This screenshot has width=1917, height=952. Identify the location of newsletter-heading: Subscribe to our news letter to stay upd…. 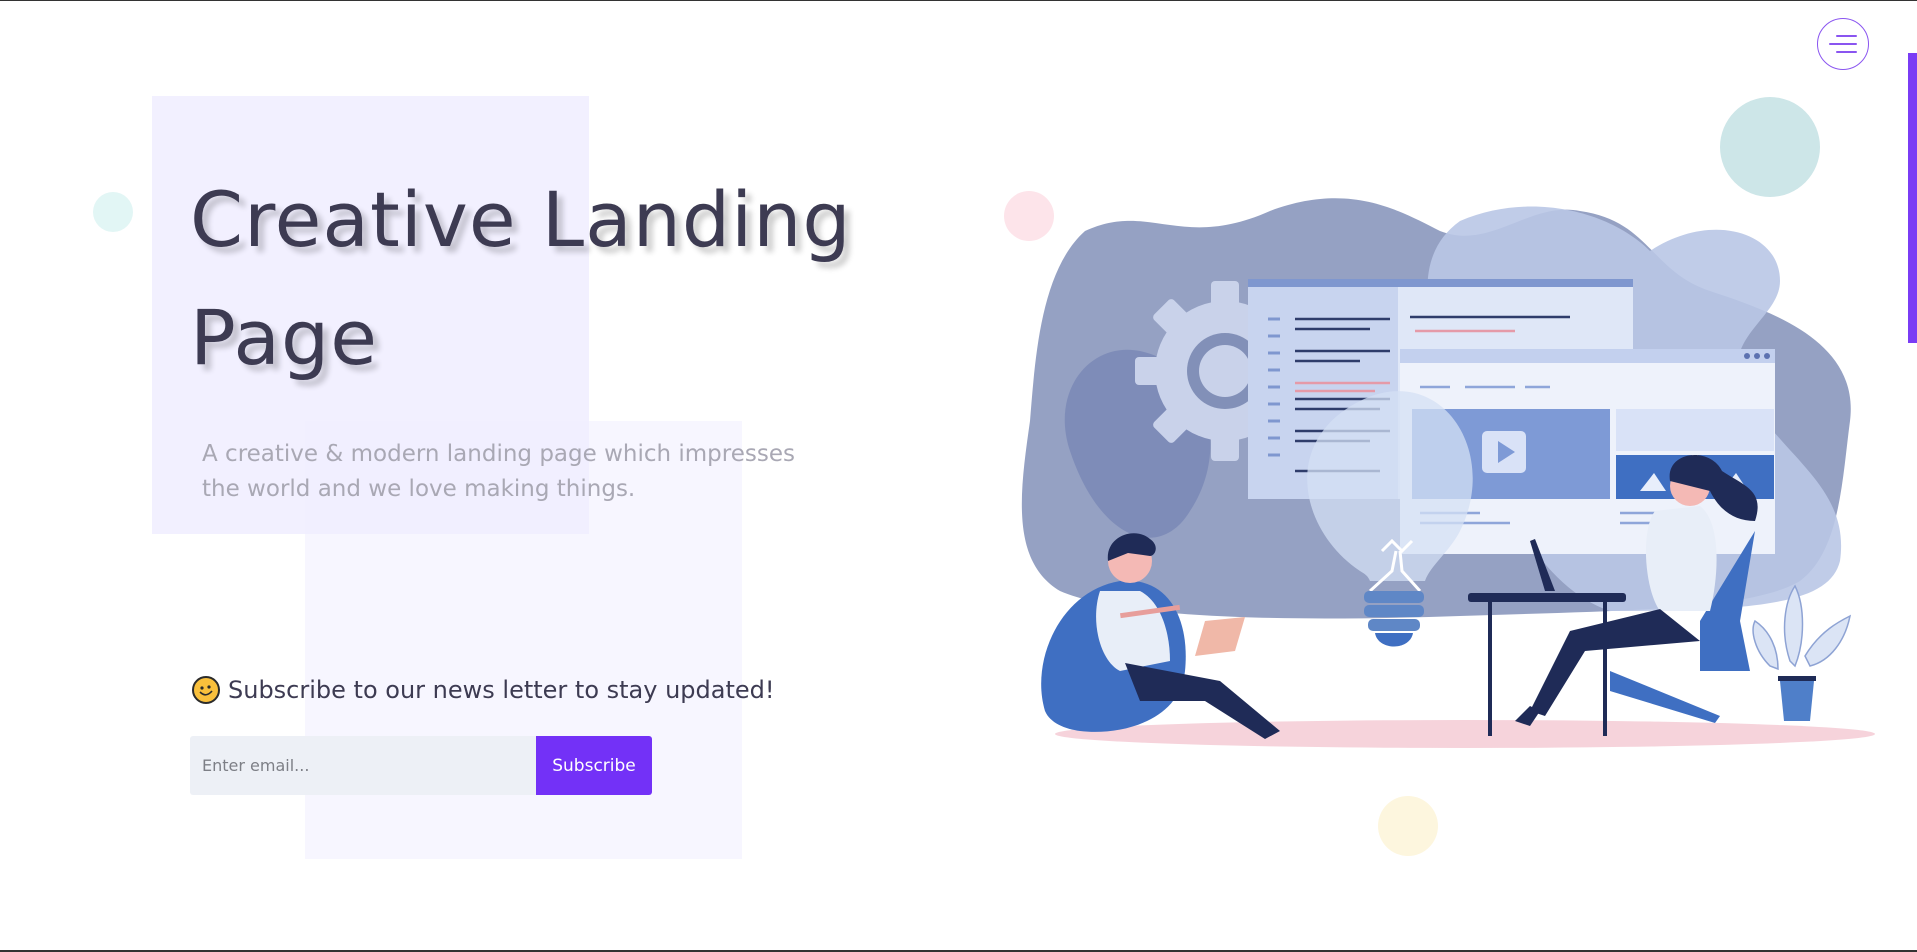
(483, 690).